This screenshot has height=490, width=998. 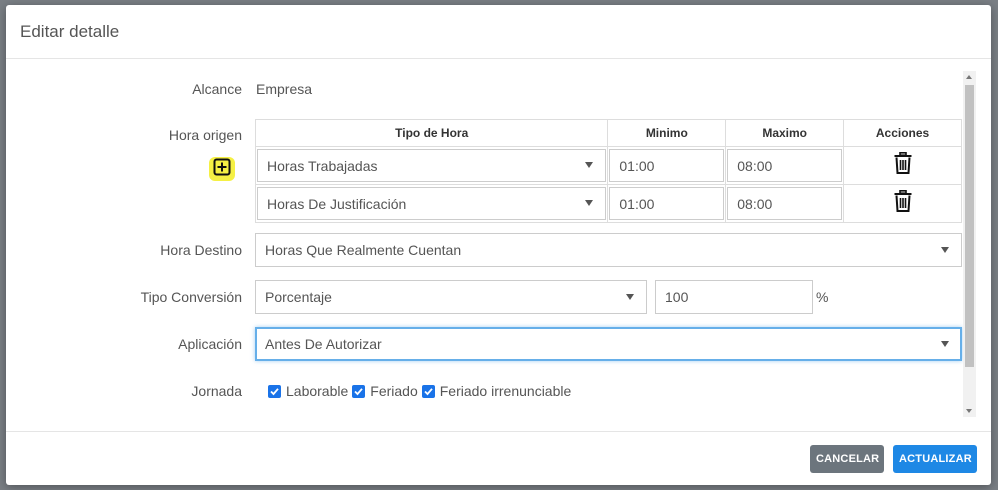 What do you see at coordinates (822, 297) in the screenshot?
I see `percent-unit: %` at bounding box center [822, 297].